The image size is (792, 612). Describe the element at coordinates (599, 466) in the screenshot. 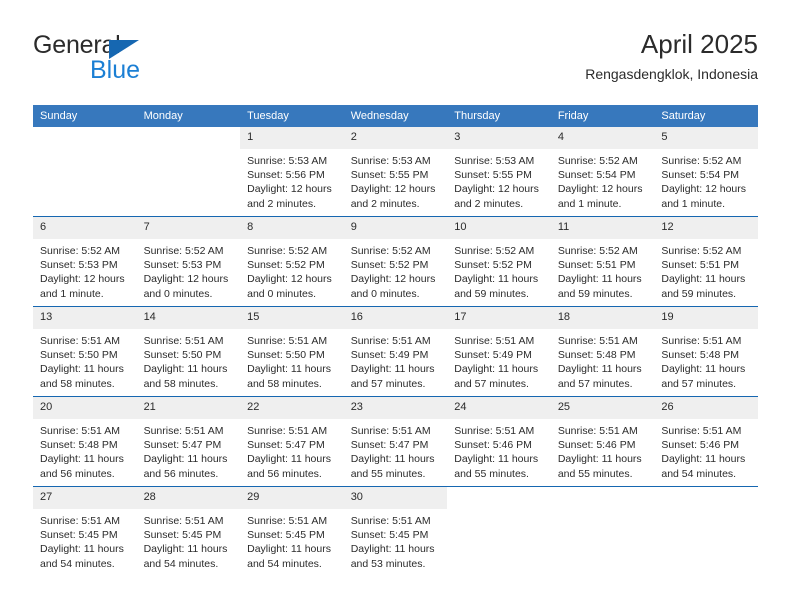

I see `daylight-text: Daylight: 11 hours and 55 minutes.` at that location.